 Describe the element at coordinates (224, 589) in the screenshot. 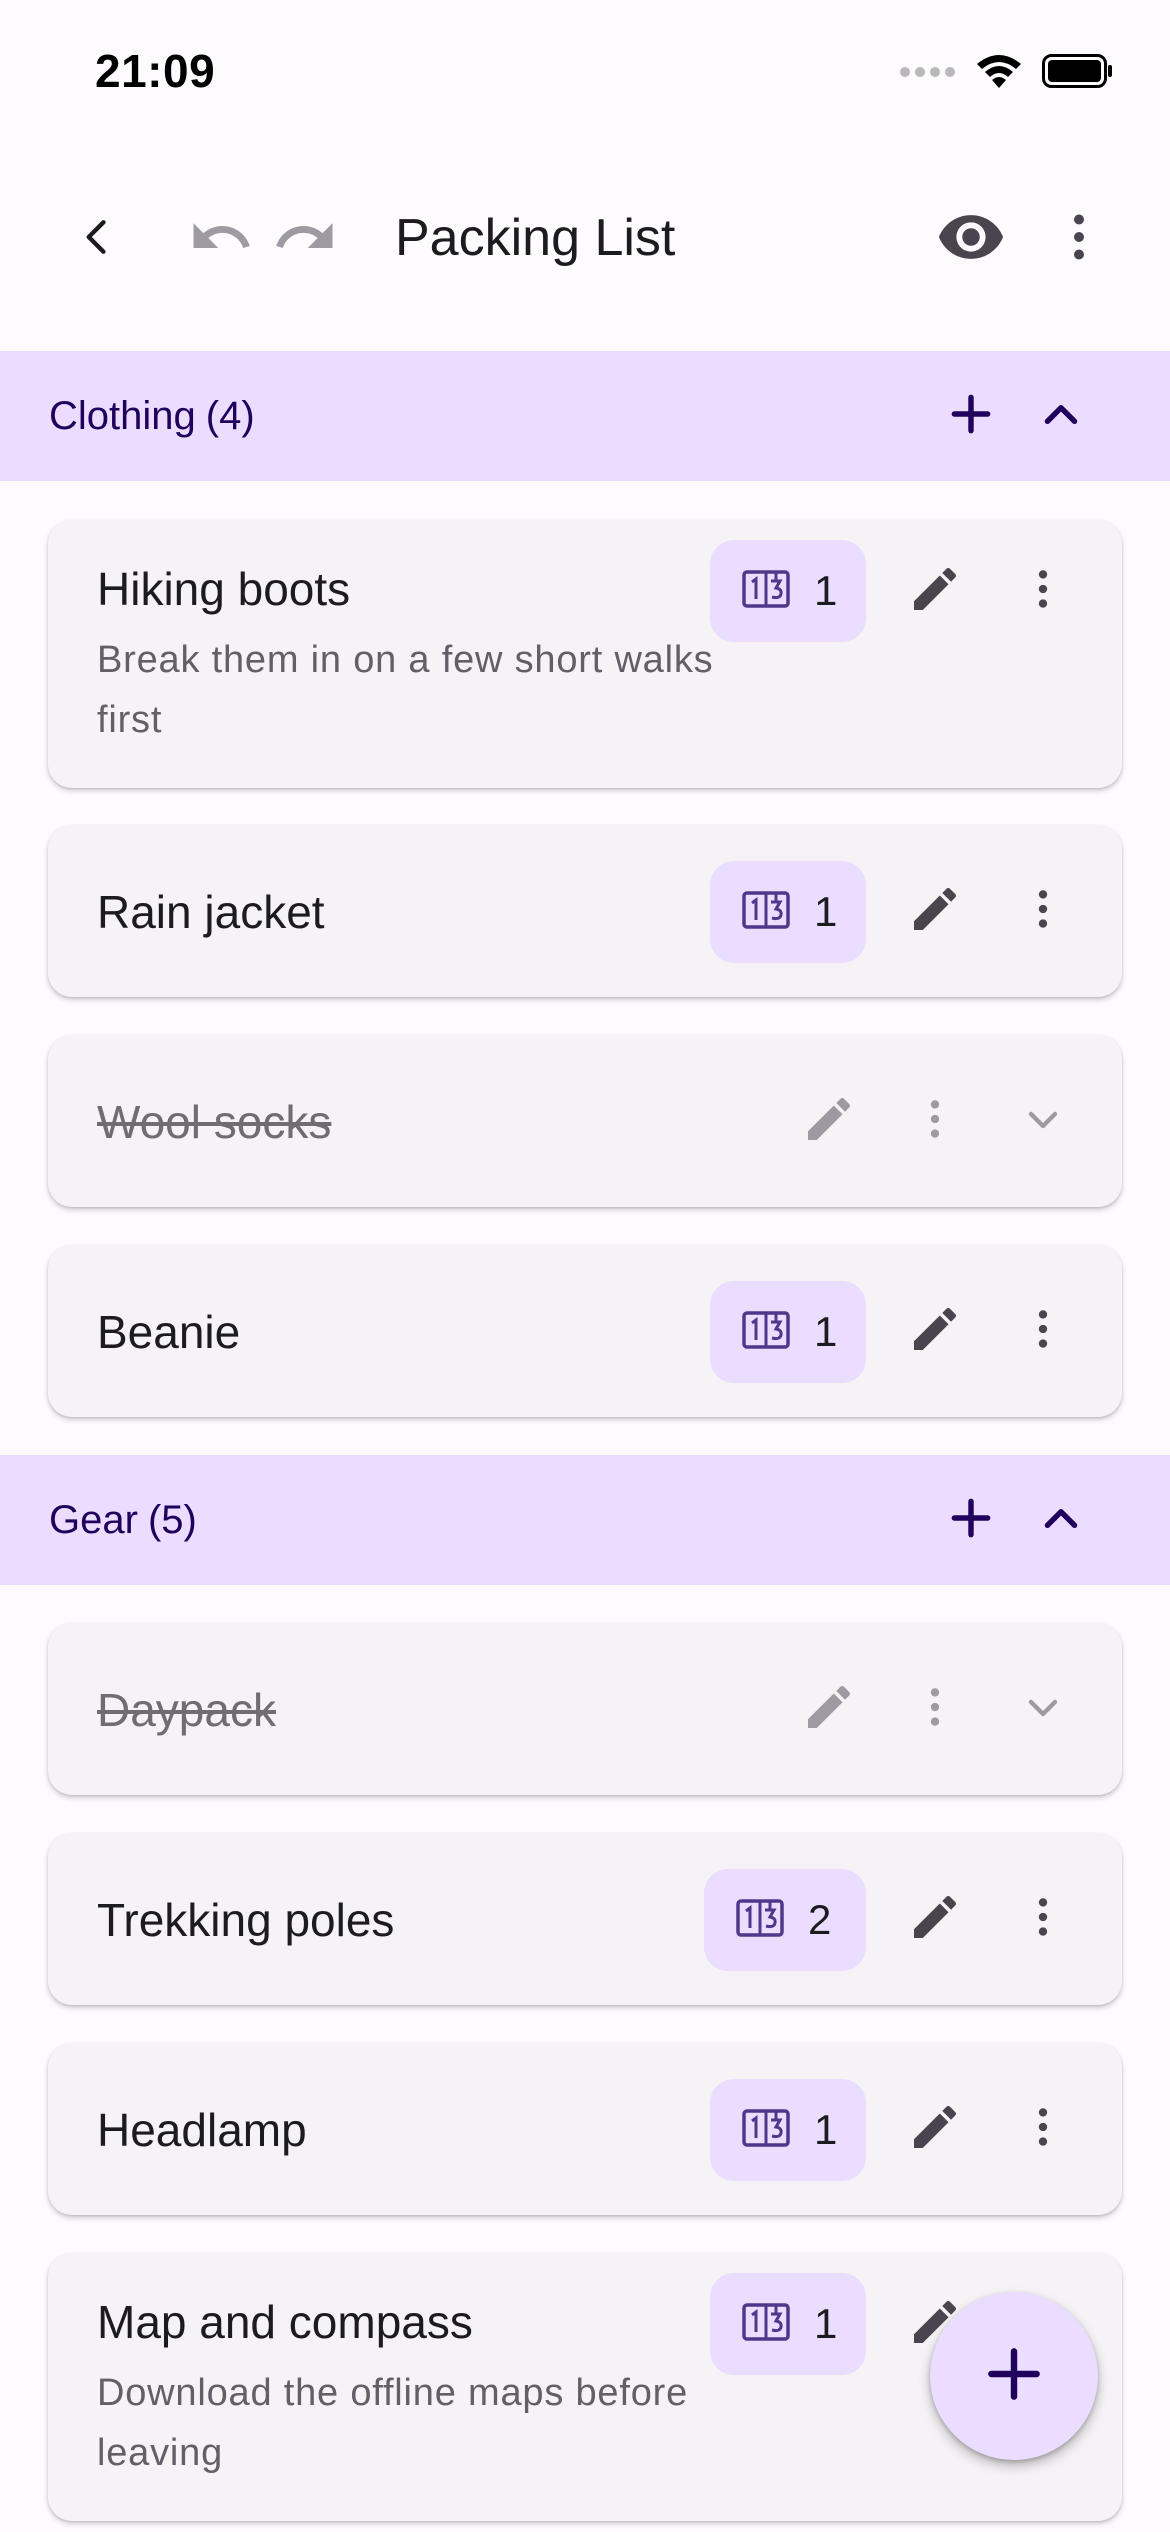

I see `item-name: Hiking boots` at that location.